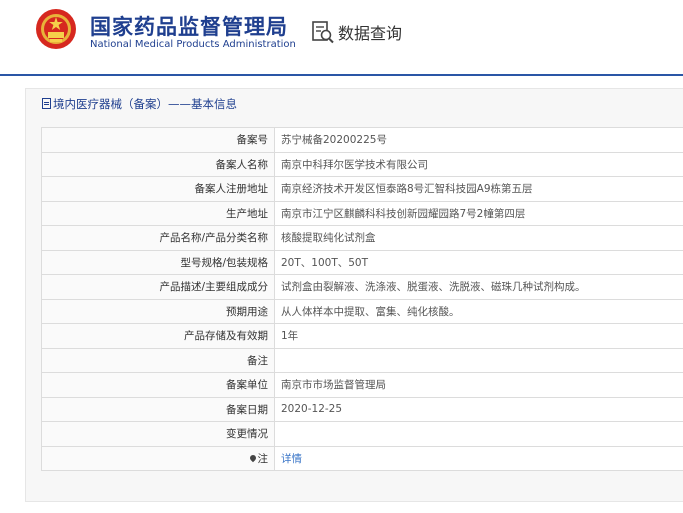 The width and height of the screenshot is (683, 513). Describe the element at coordinates (478, 140) in the screenshot. I see `row-value: 苏宁械备20200225号` at that location.